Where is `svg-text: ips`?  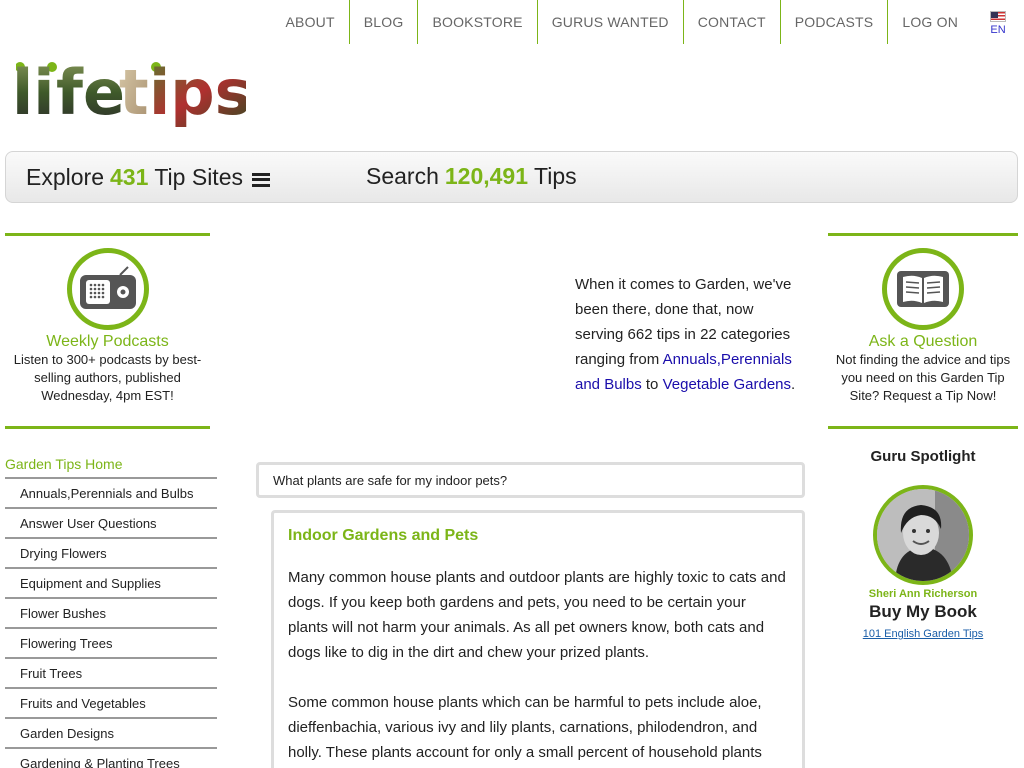
svg-text: ips is located at coordinates (197, 92).